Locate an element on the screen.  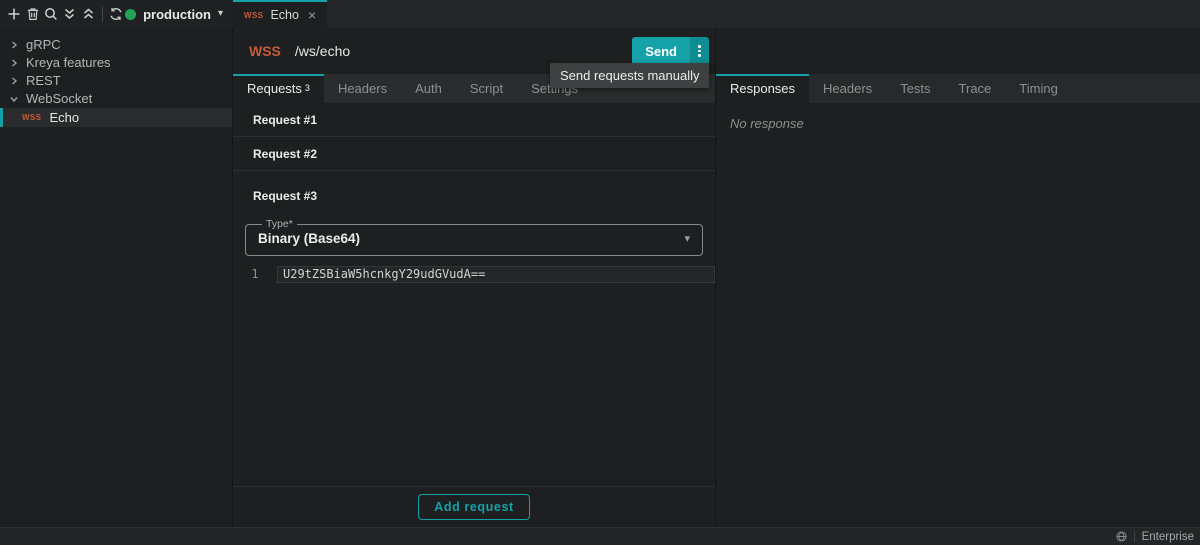
request-3-header: Request #3 is located at coordinates (474, 203).